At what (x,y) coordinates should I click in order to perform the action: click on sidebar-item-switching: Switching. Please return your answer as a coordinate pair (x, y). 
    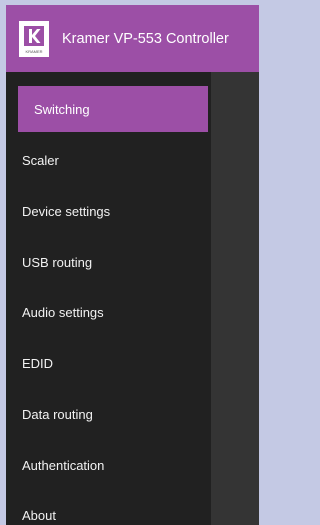
    Looking at the image, I should click on (113, 109).